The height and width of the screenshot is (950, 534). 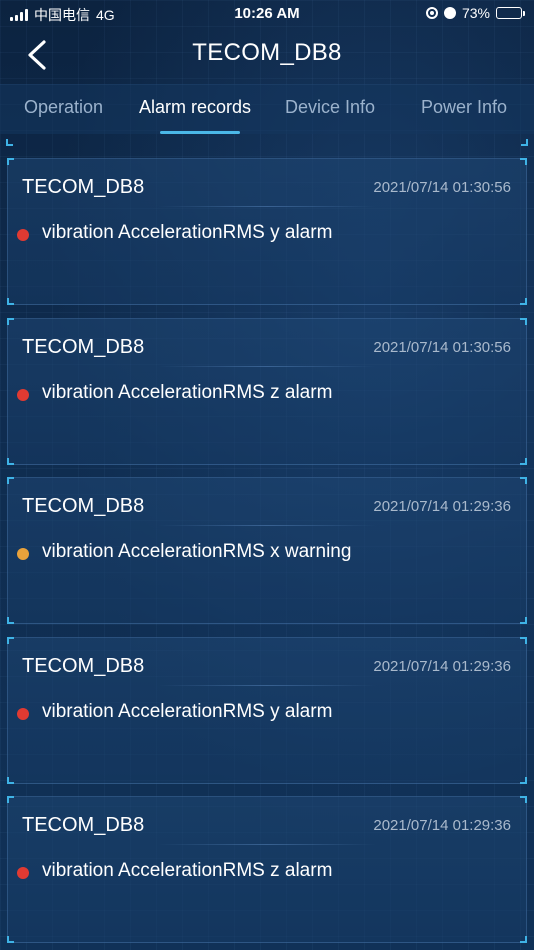 I want to click on page-title: TECOM_DB8, so click(x=267, y=52).